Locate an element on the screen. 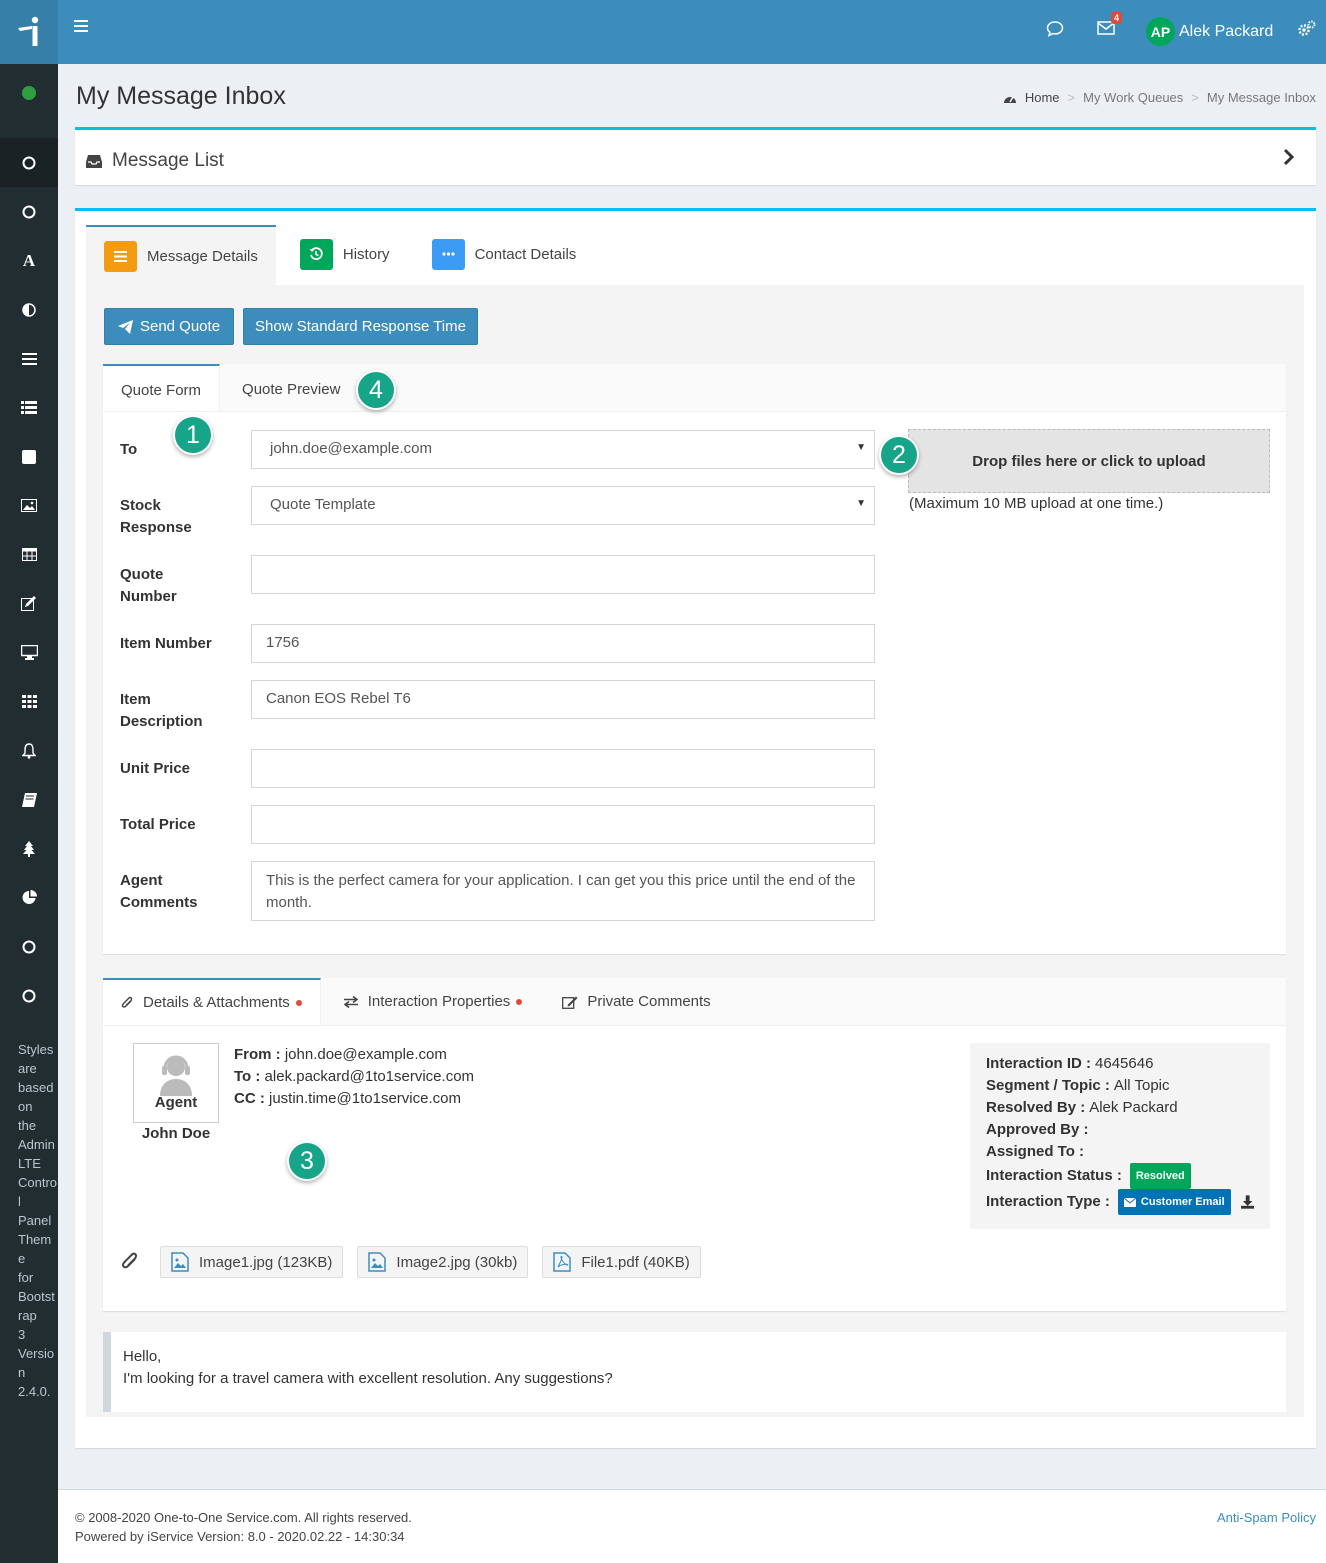  sidebar-item-square-icon is located at coordinates (29, 456).